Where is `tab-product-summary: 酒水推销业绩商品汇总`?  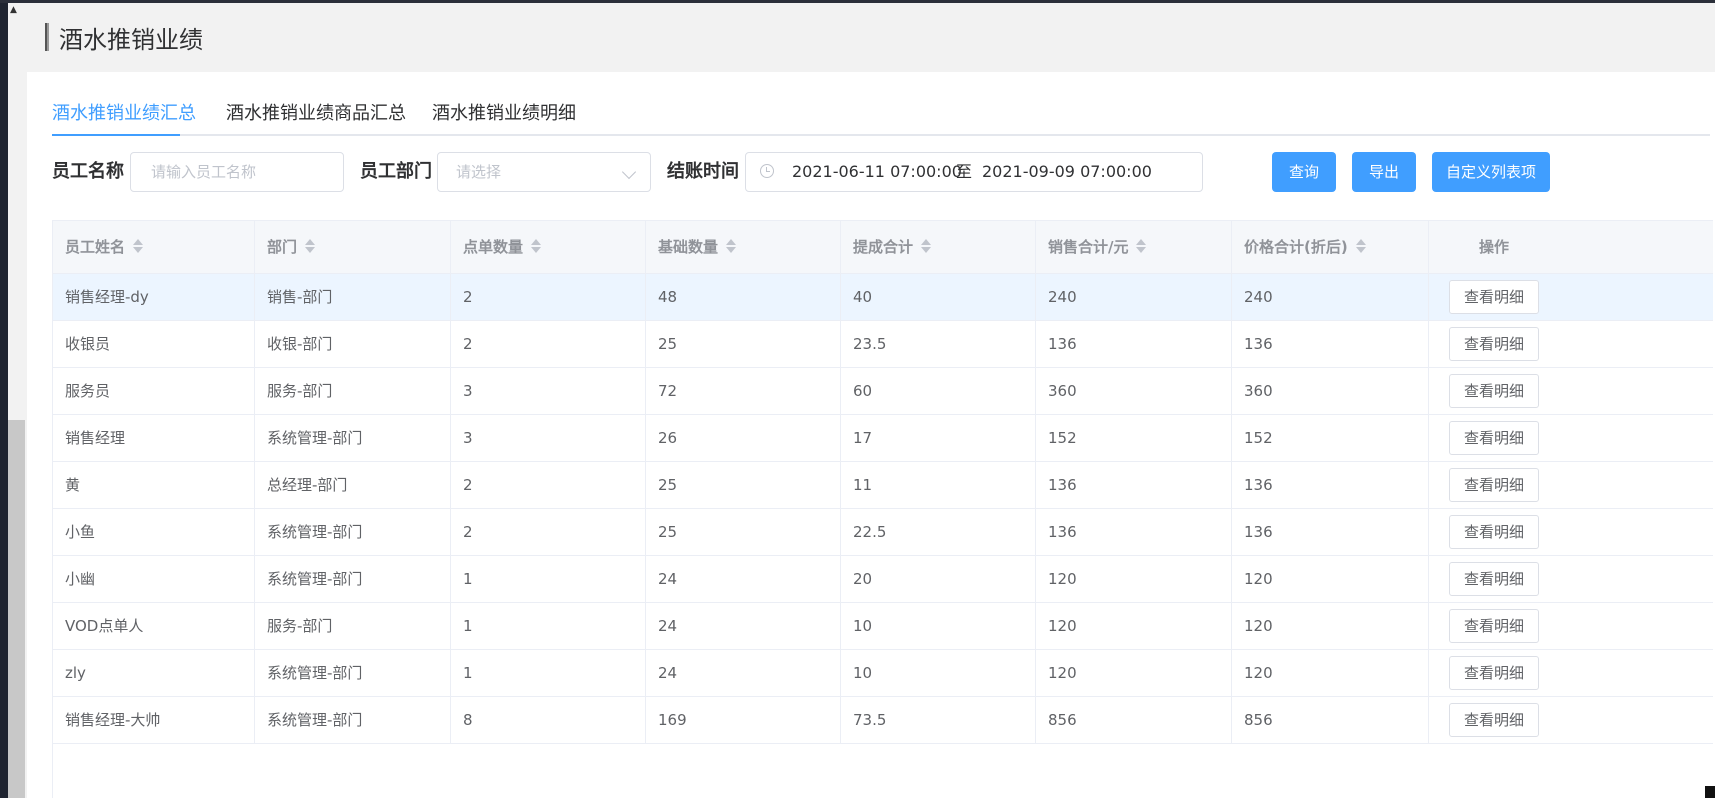 tab-product-summary: 酒水推销业绩商品汇总 is located at coordinates (316, 114).